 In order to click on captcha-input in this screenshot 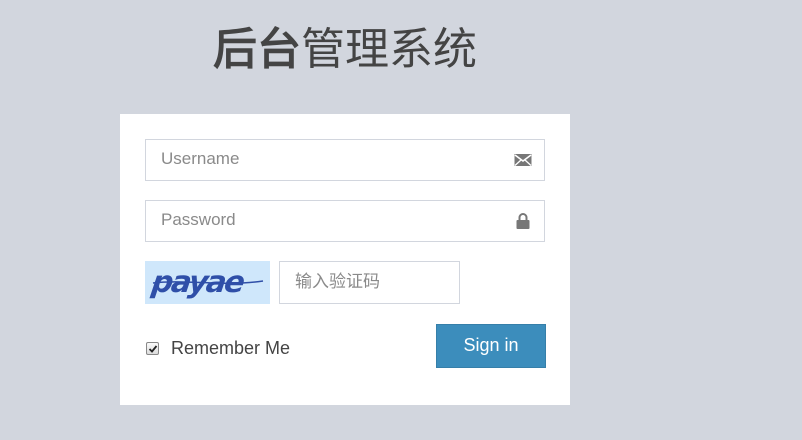, I will do `click(367, 281)`.